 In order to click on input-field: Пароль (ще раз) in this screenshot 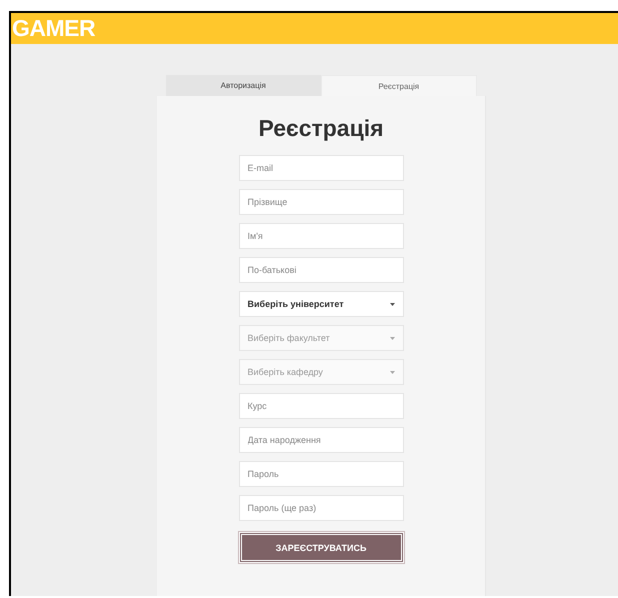, I will do `click(321, 508)`.